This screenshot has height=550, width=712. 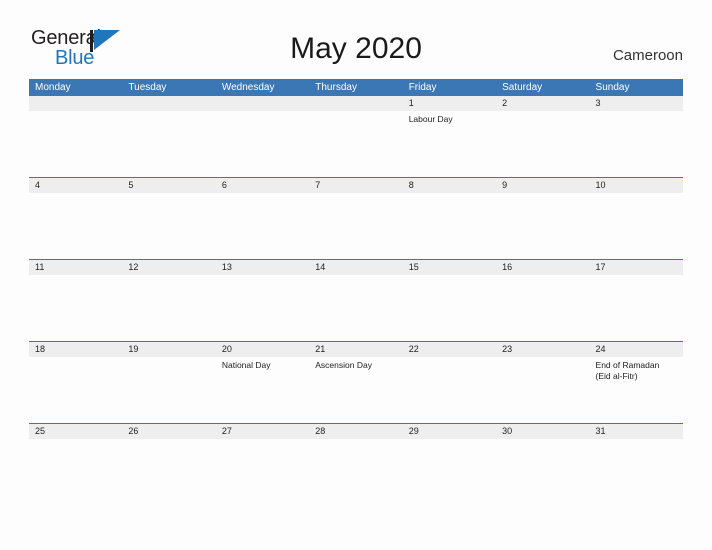 I want to click on day-number: 15, so click(x=449, y=267).